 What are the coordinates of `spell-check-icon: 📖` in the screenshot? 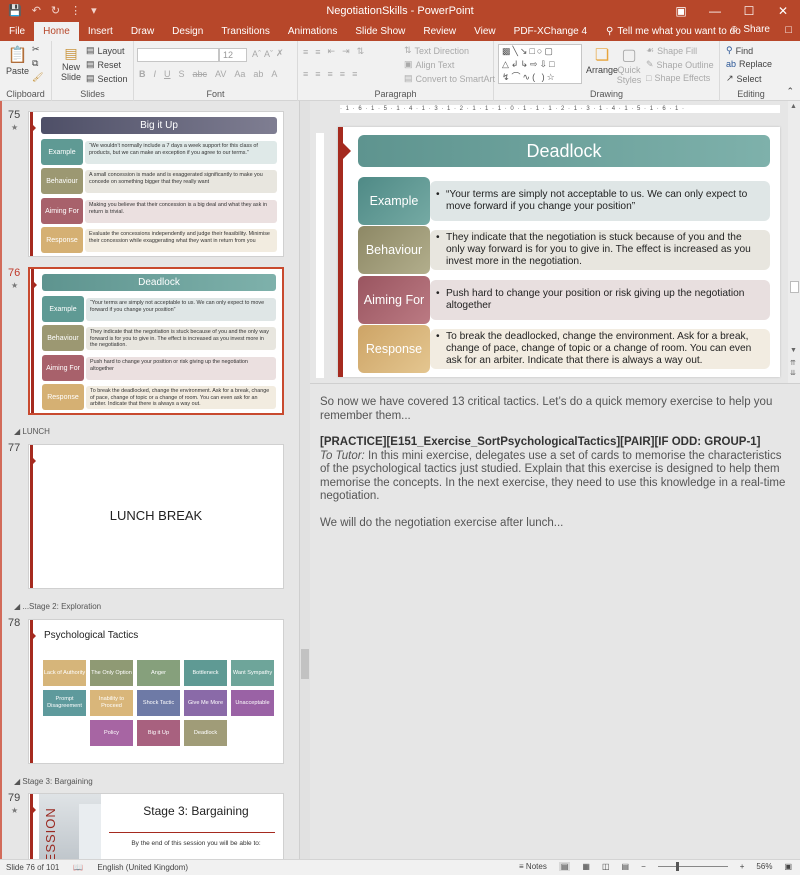 It's located at (78, 867).